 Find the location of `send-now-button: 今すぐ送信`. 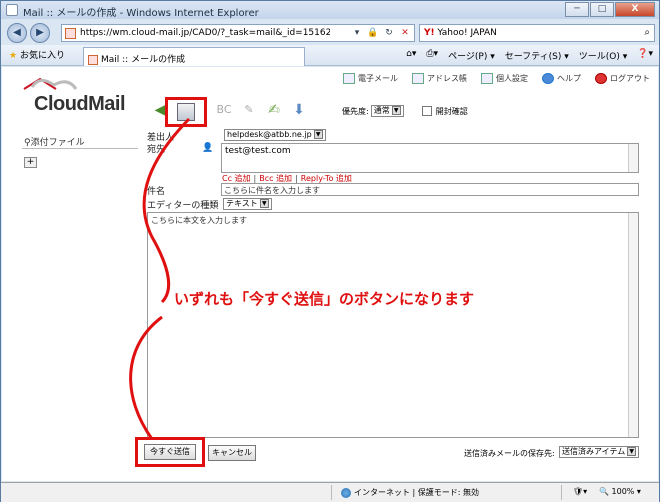

send-now-button: 今すぐ送信 is located at coordinates (170, 452).